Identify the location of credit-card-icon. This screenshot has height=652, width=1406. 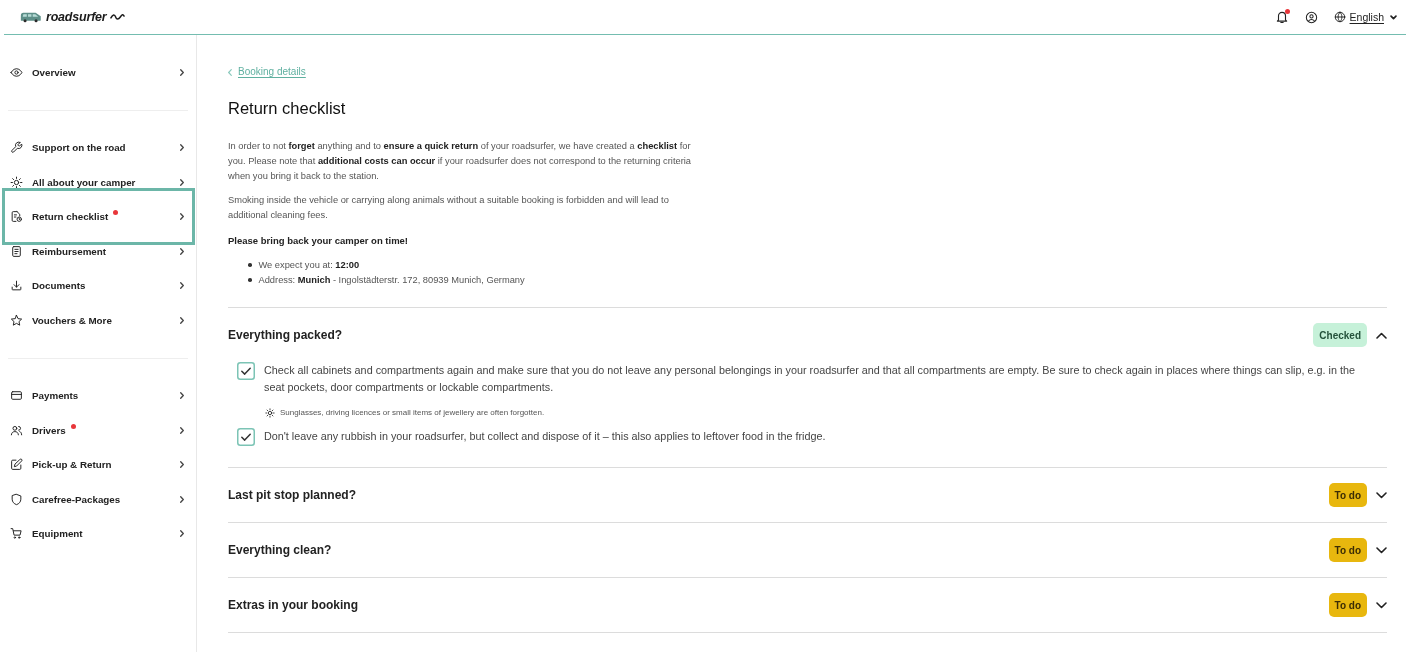
(16, 396).